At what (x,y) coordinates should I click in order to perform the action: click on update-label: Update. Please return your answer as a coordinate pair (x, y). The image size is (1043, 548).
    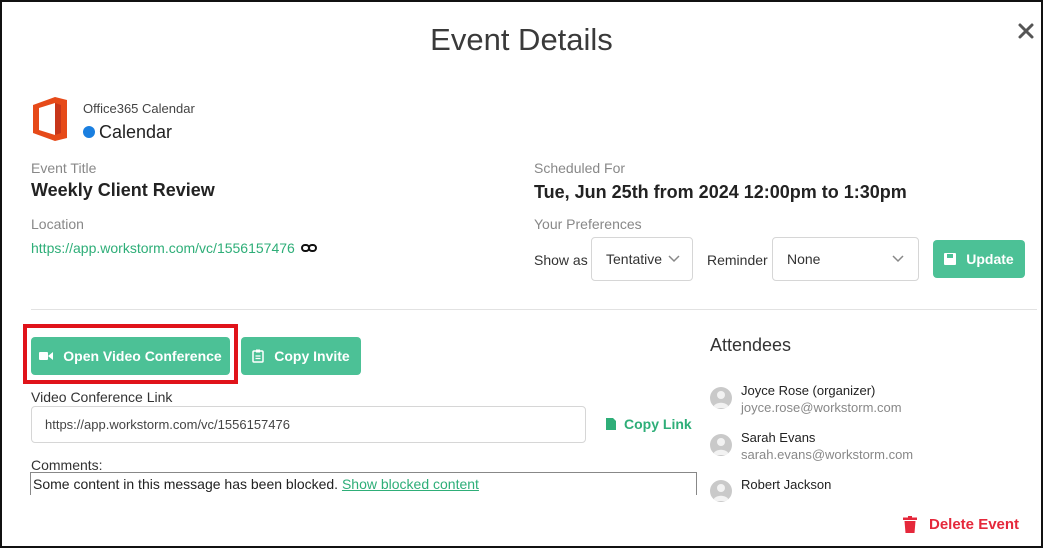
    Looking at the image, I should click on (990, 259).